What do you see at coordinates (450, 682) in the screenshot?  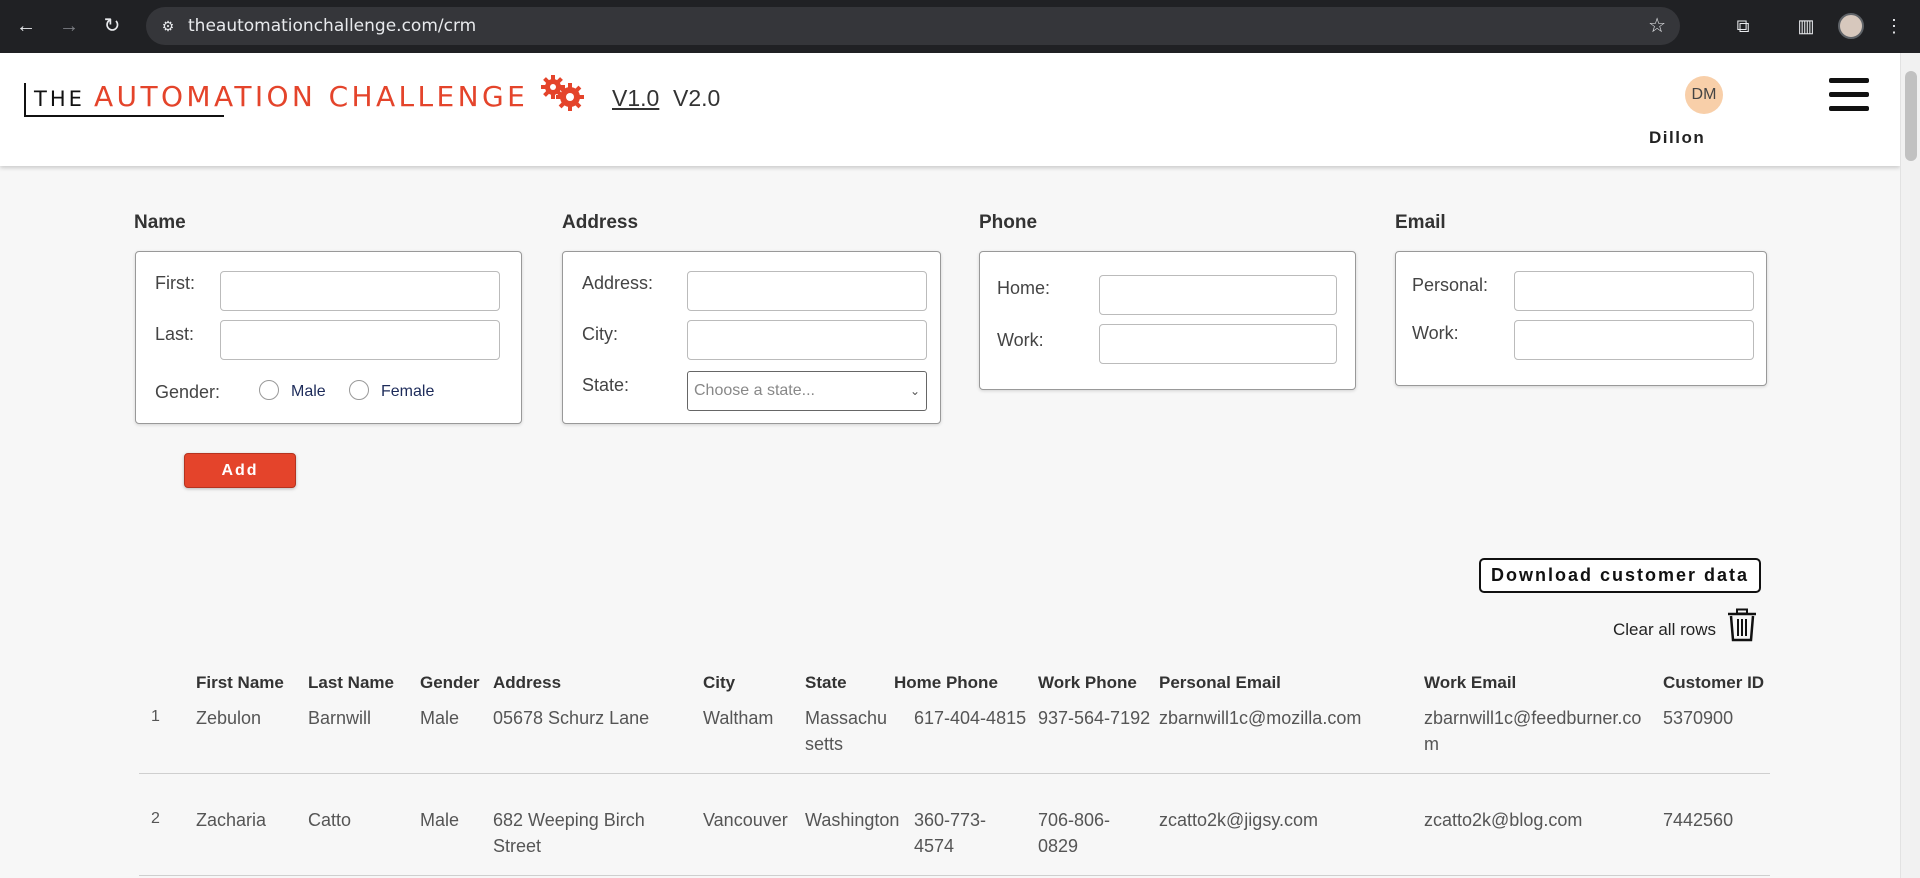 I see `col-header-gender: Gender` at bounding box center [450, 682].